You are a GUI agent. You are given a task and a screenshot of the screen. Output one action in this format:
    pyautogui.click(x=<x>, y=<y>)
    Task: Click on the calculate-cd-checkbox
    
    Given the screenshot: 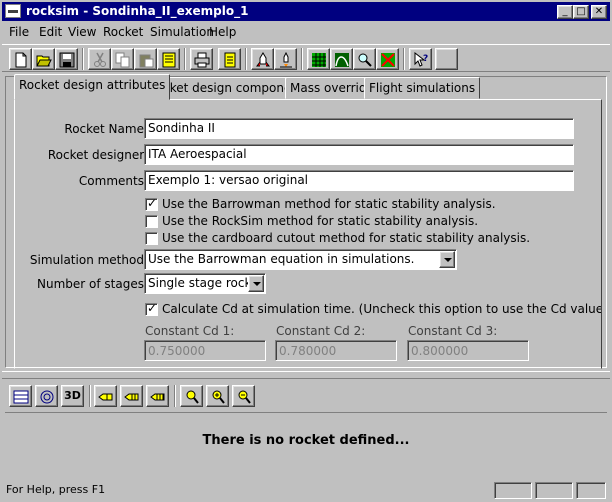 What is the action you would take?
    pyautogui.click(x=151, y=308)
    